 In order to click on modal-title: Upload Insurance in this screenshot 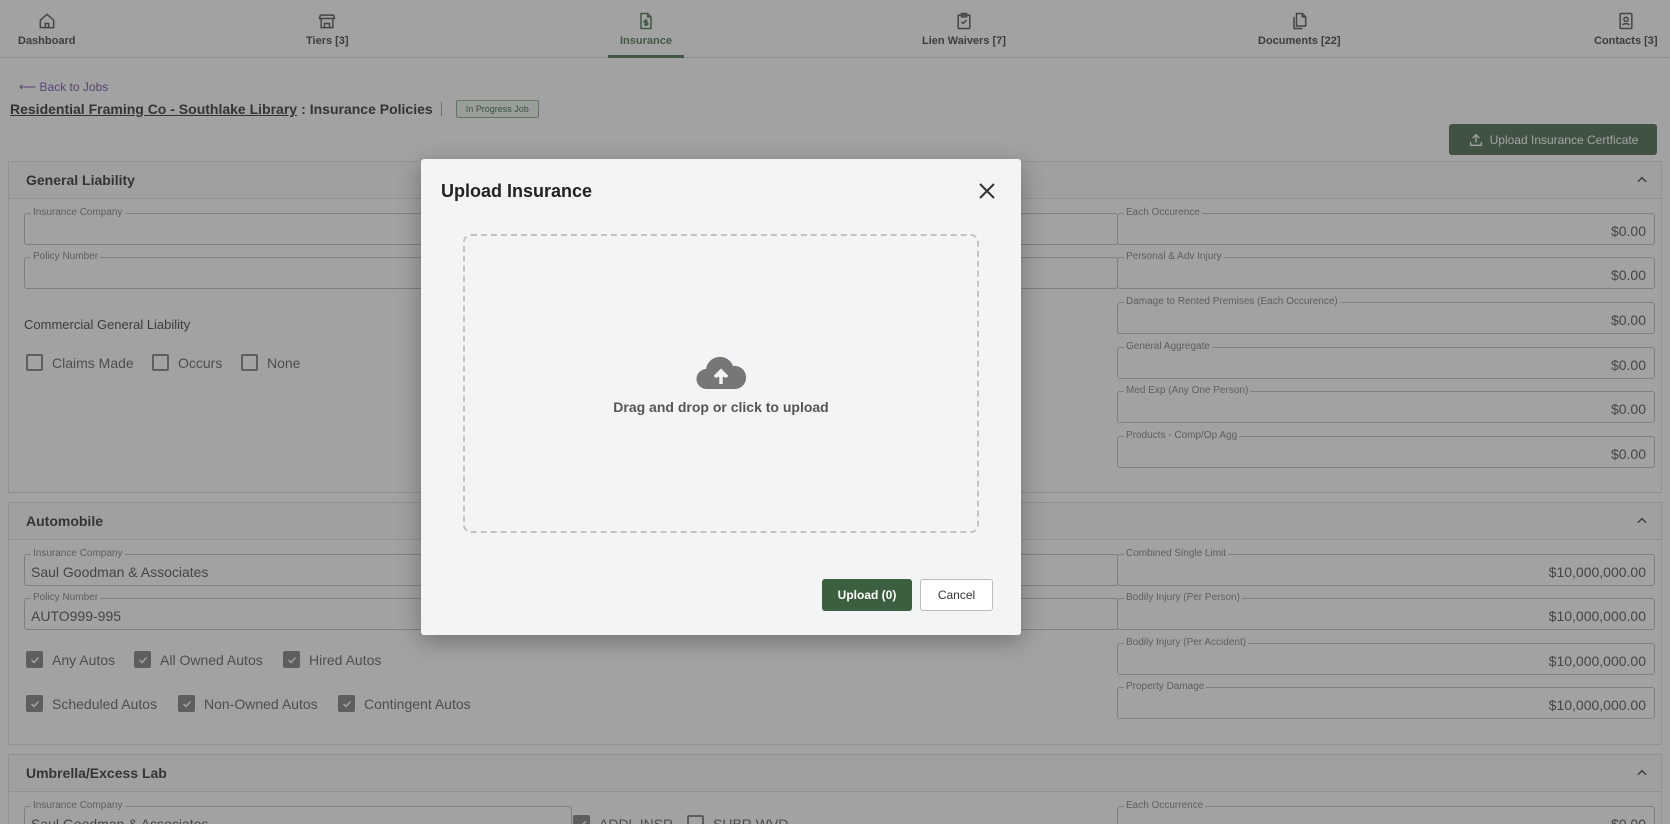, I will do `click(517, 191)`.